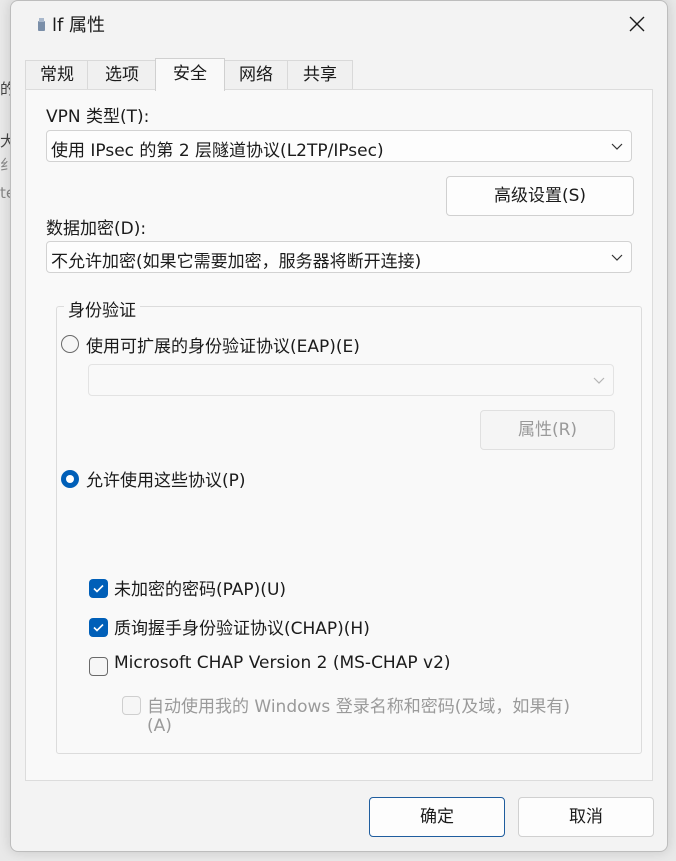 The height and width of the screenshot is (861, 676). Describe the element at coordinates (256, 74) in the screenshot. I see `tab-networking: 网络` at that location.